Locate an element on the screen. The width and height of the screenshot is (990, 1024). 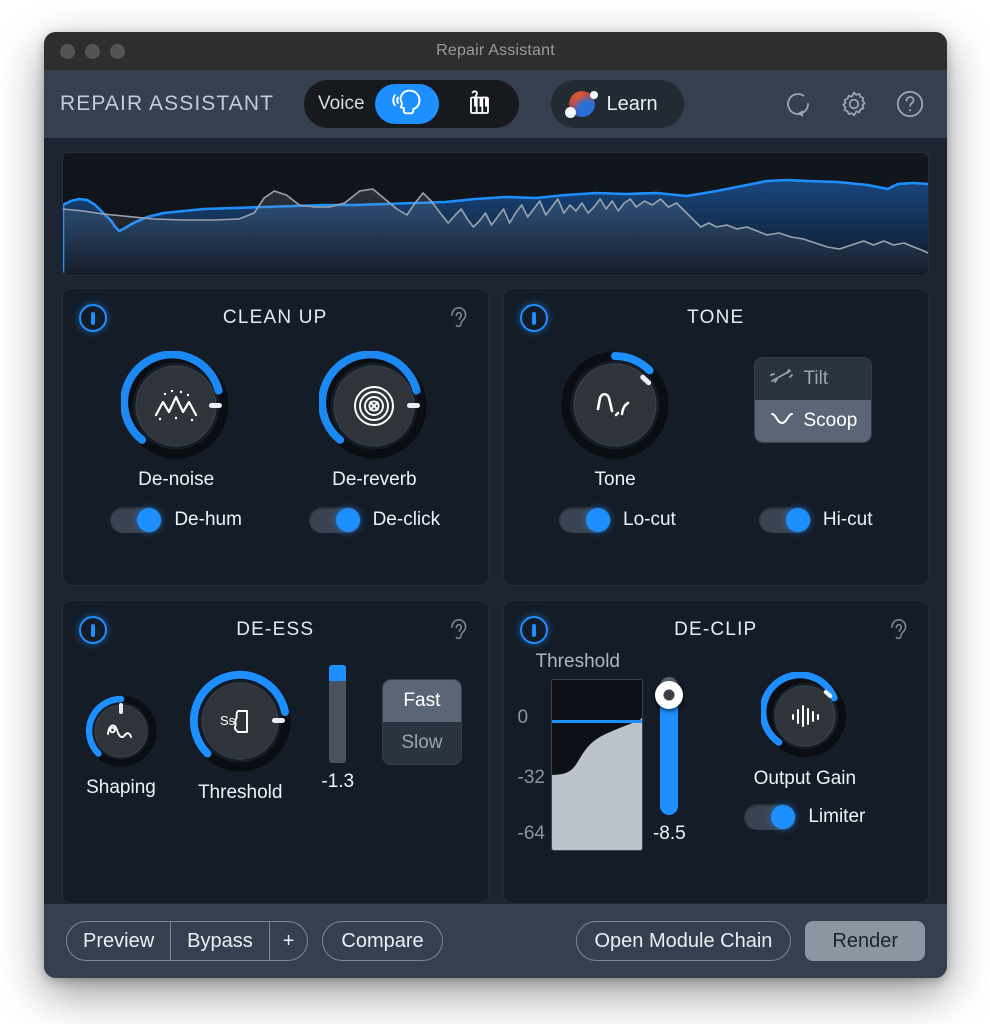
power-button-de-ess is located at coordinates (93, 630).